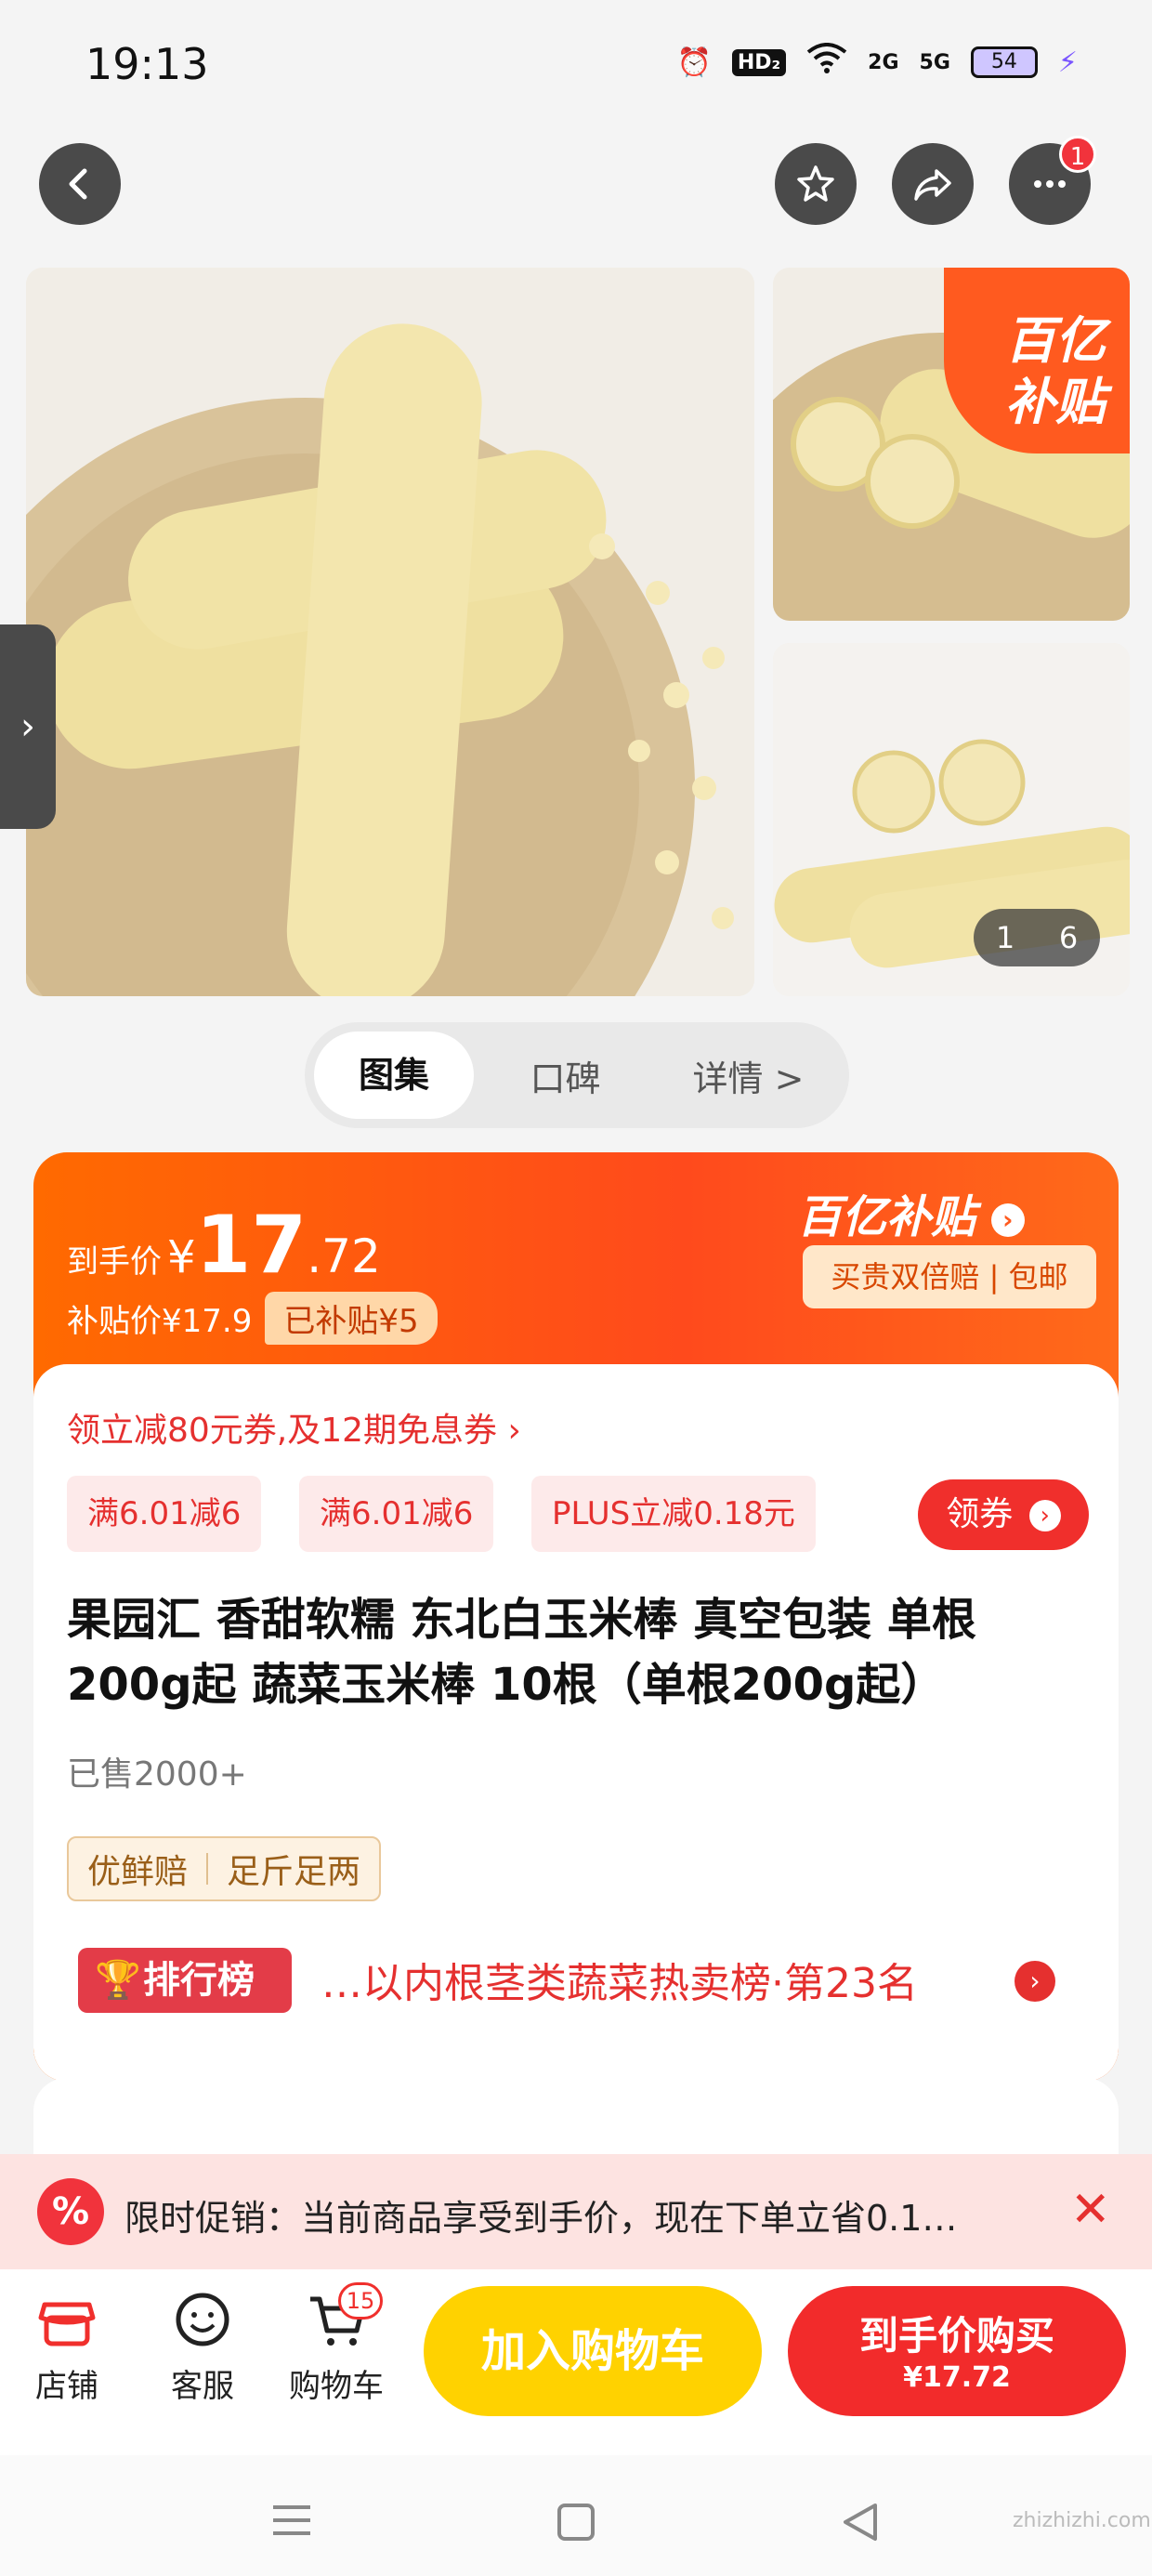 This screenshot has width=1152, height=2576. Describe the element at coordinates (394, 1075) in the screenshot. I see `tab-gallery: 图集` at that location.